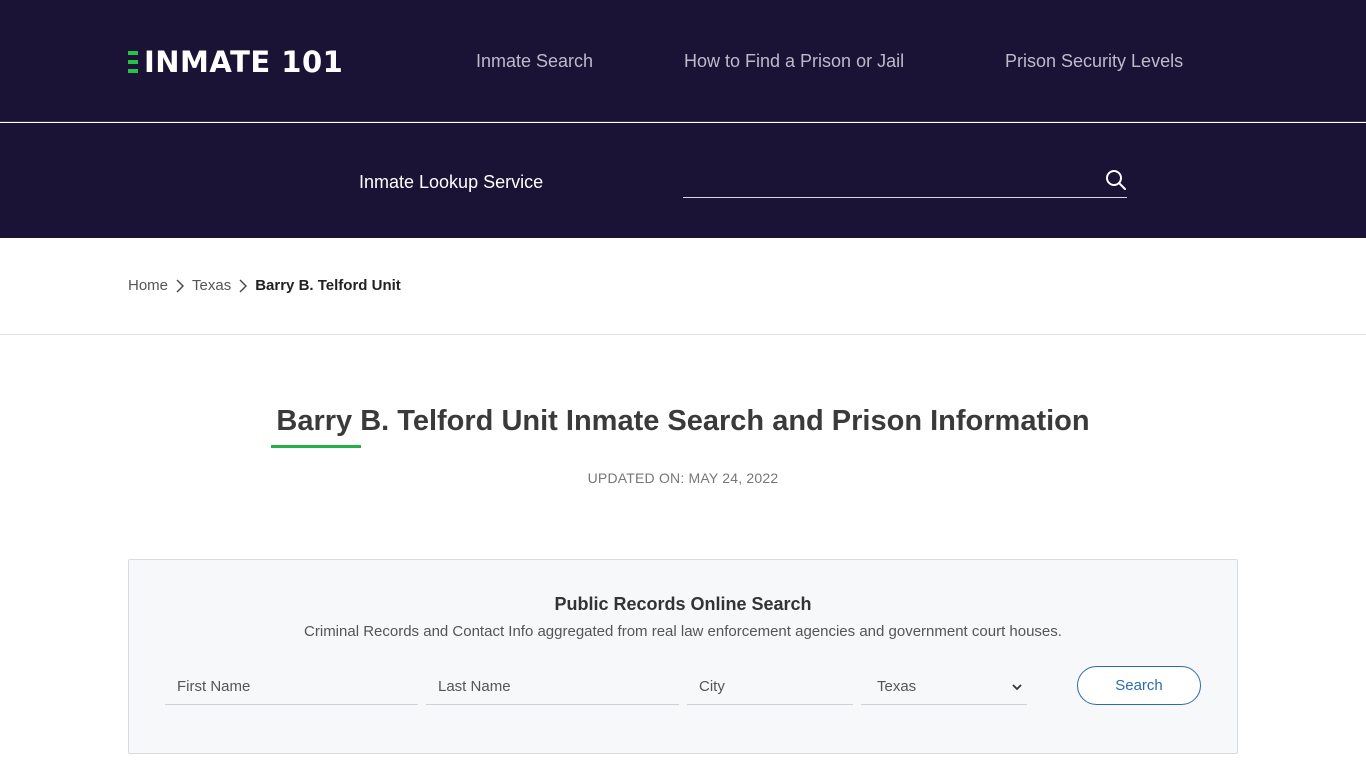 Image resolution: width=1366 pixels, height=768 pixels. I want to click on city-input, so click(770, 686).